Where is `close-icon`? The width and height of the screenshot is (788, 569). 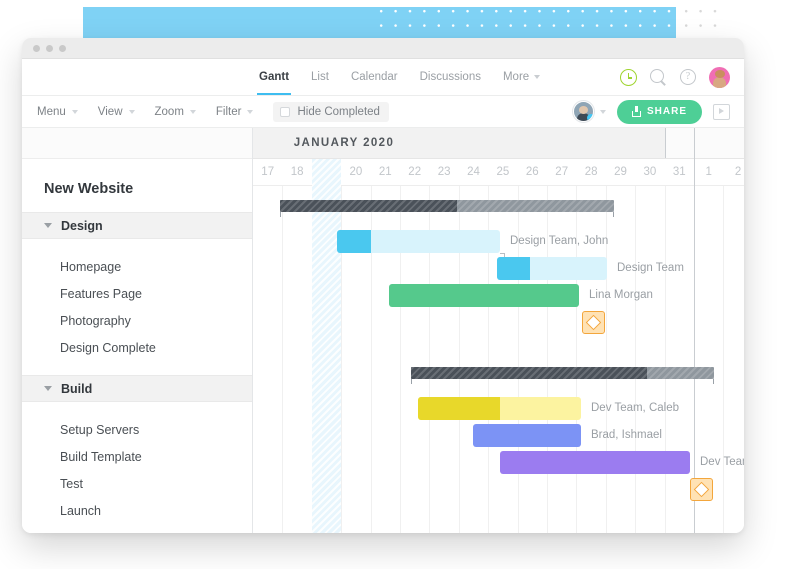 close-icon is located at coordinates (36, 48).